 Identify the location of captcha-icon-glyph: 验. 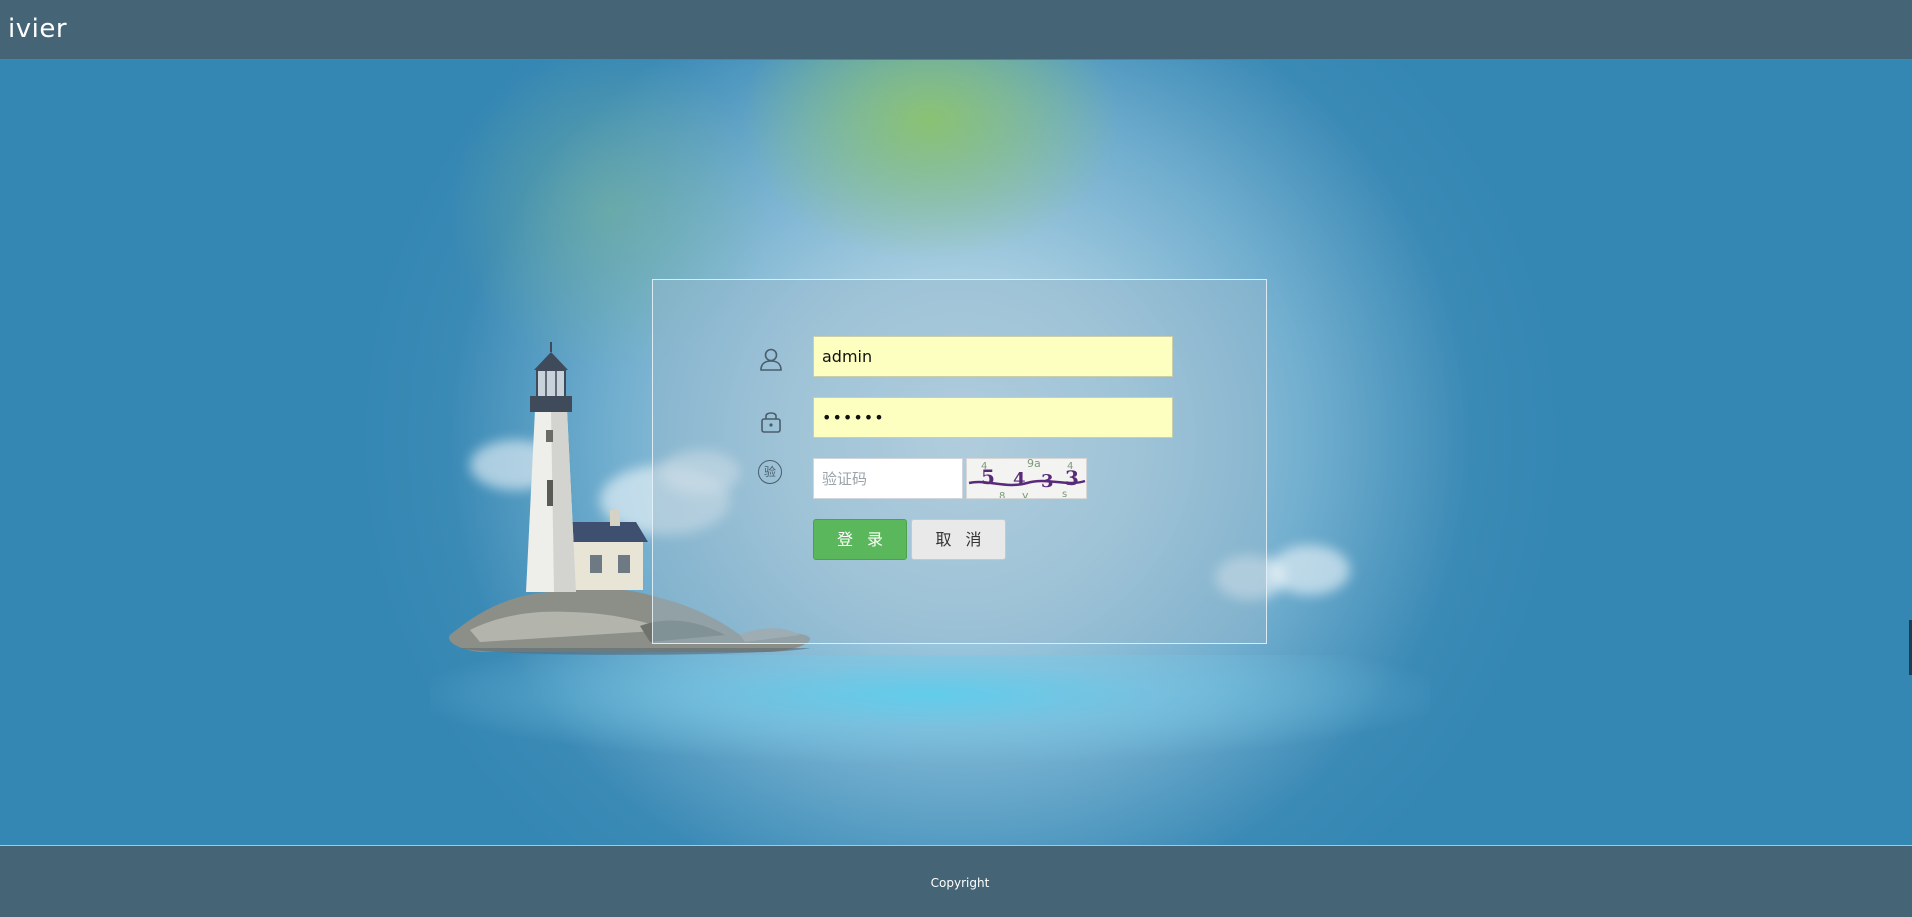
(769, 472).